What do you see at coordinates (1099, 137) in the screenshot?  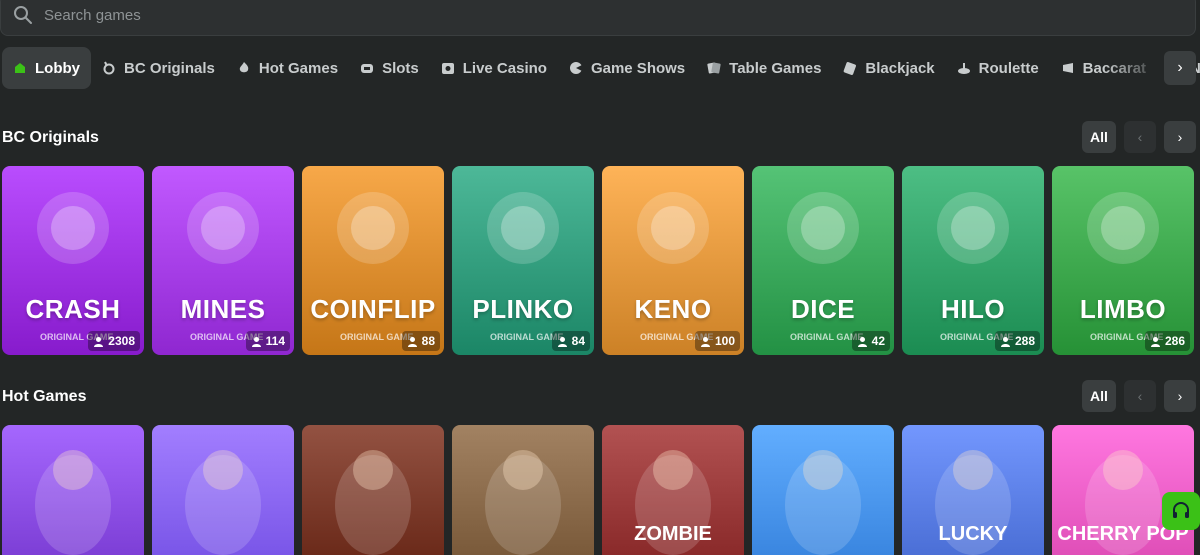 I see `originals-all-button: All` at bounding box center [1099, 137].